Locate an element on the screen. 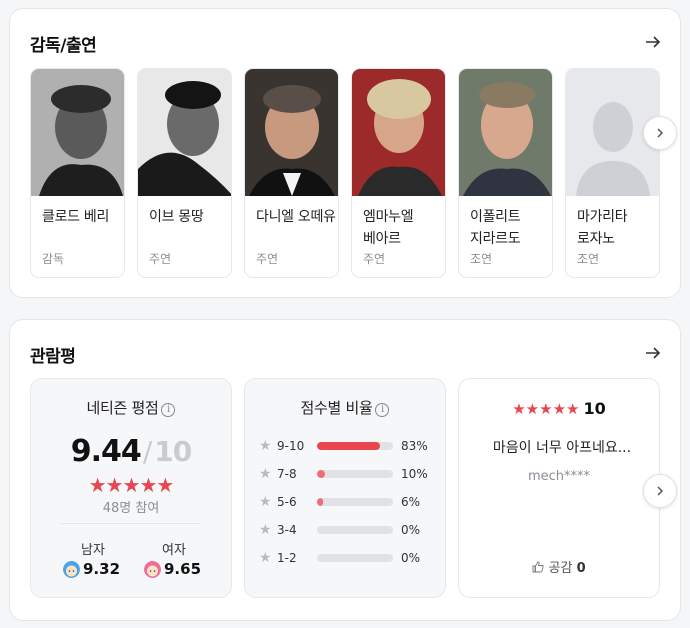 The height and width of the screenshot is (628, 690). cast-section-title: 감독/출연 is located at coordinates (63, 46).